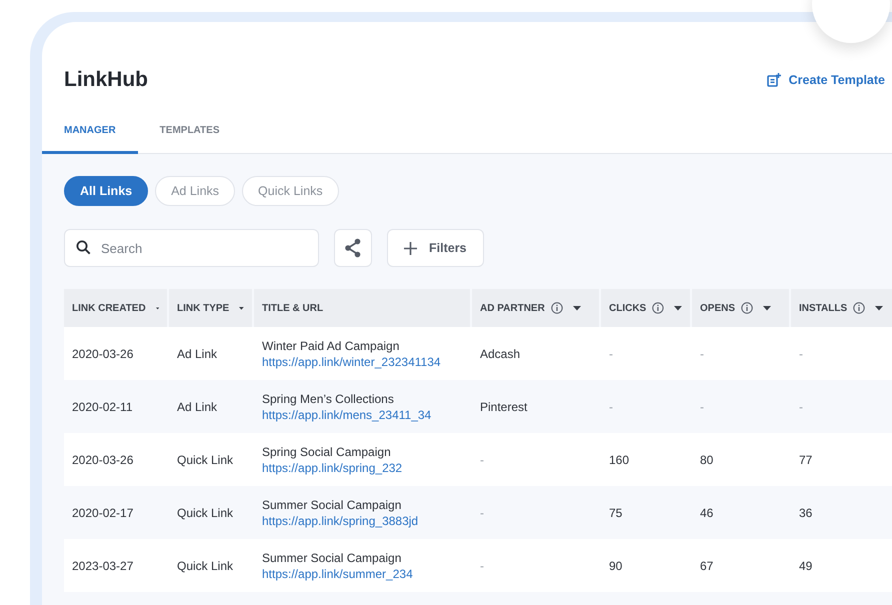  What do you see at coordinates (707, 513) in the screenshot?
I see `table-cell: 46` at bounding box center [707, 513].